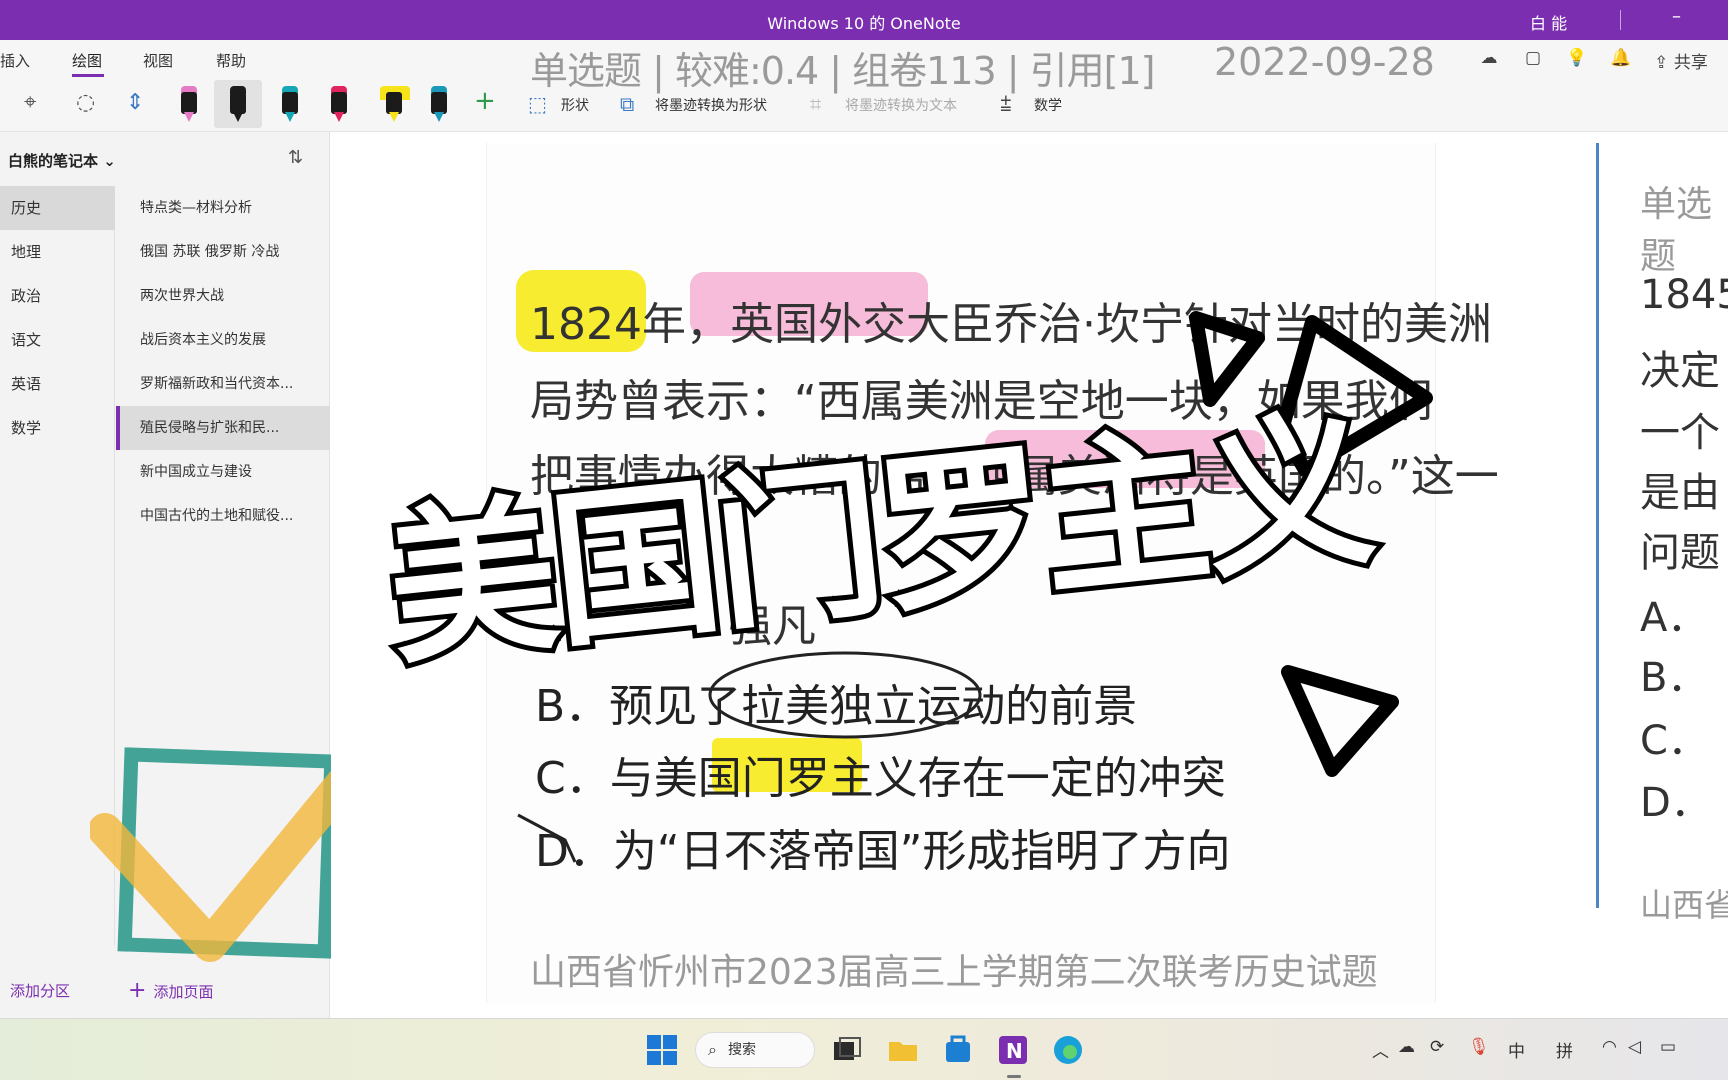 The image size is (1728, 1080). What do you see at coordinates (864, 23) in the screenshot?
I see `window-title: Windows 10 的 OneNote` at bounding box center [864, 23].